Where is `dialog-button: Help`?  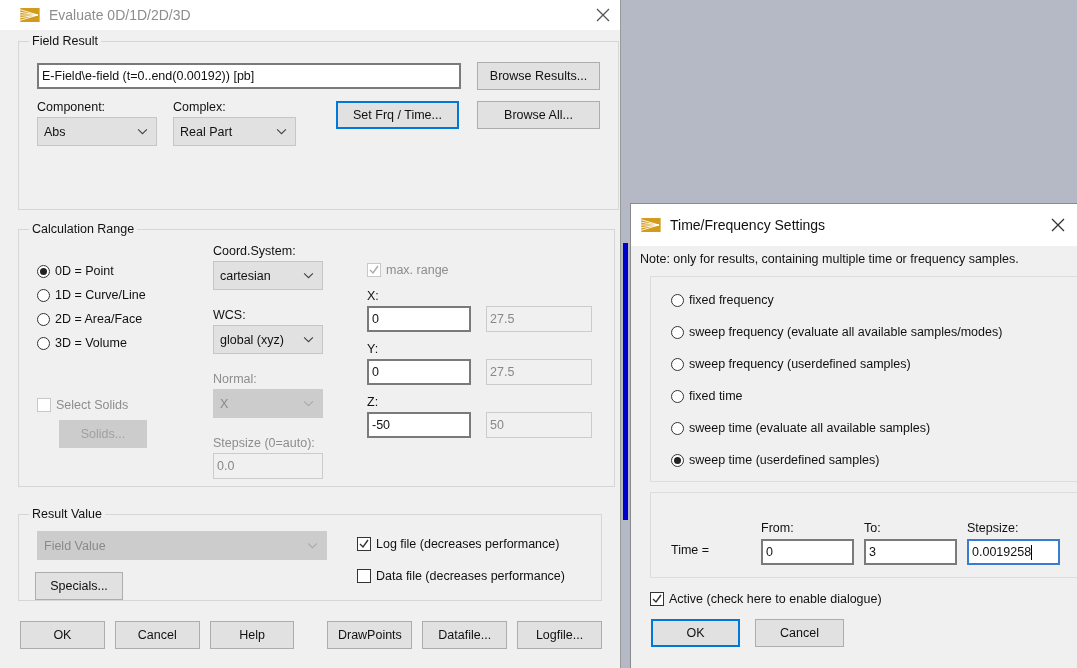
dialog-button: Help is located at coordinates (252, 635).